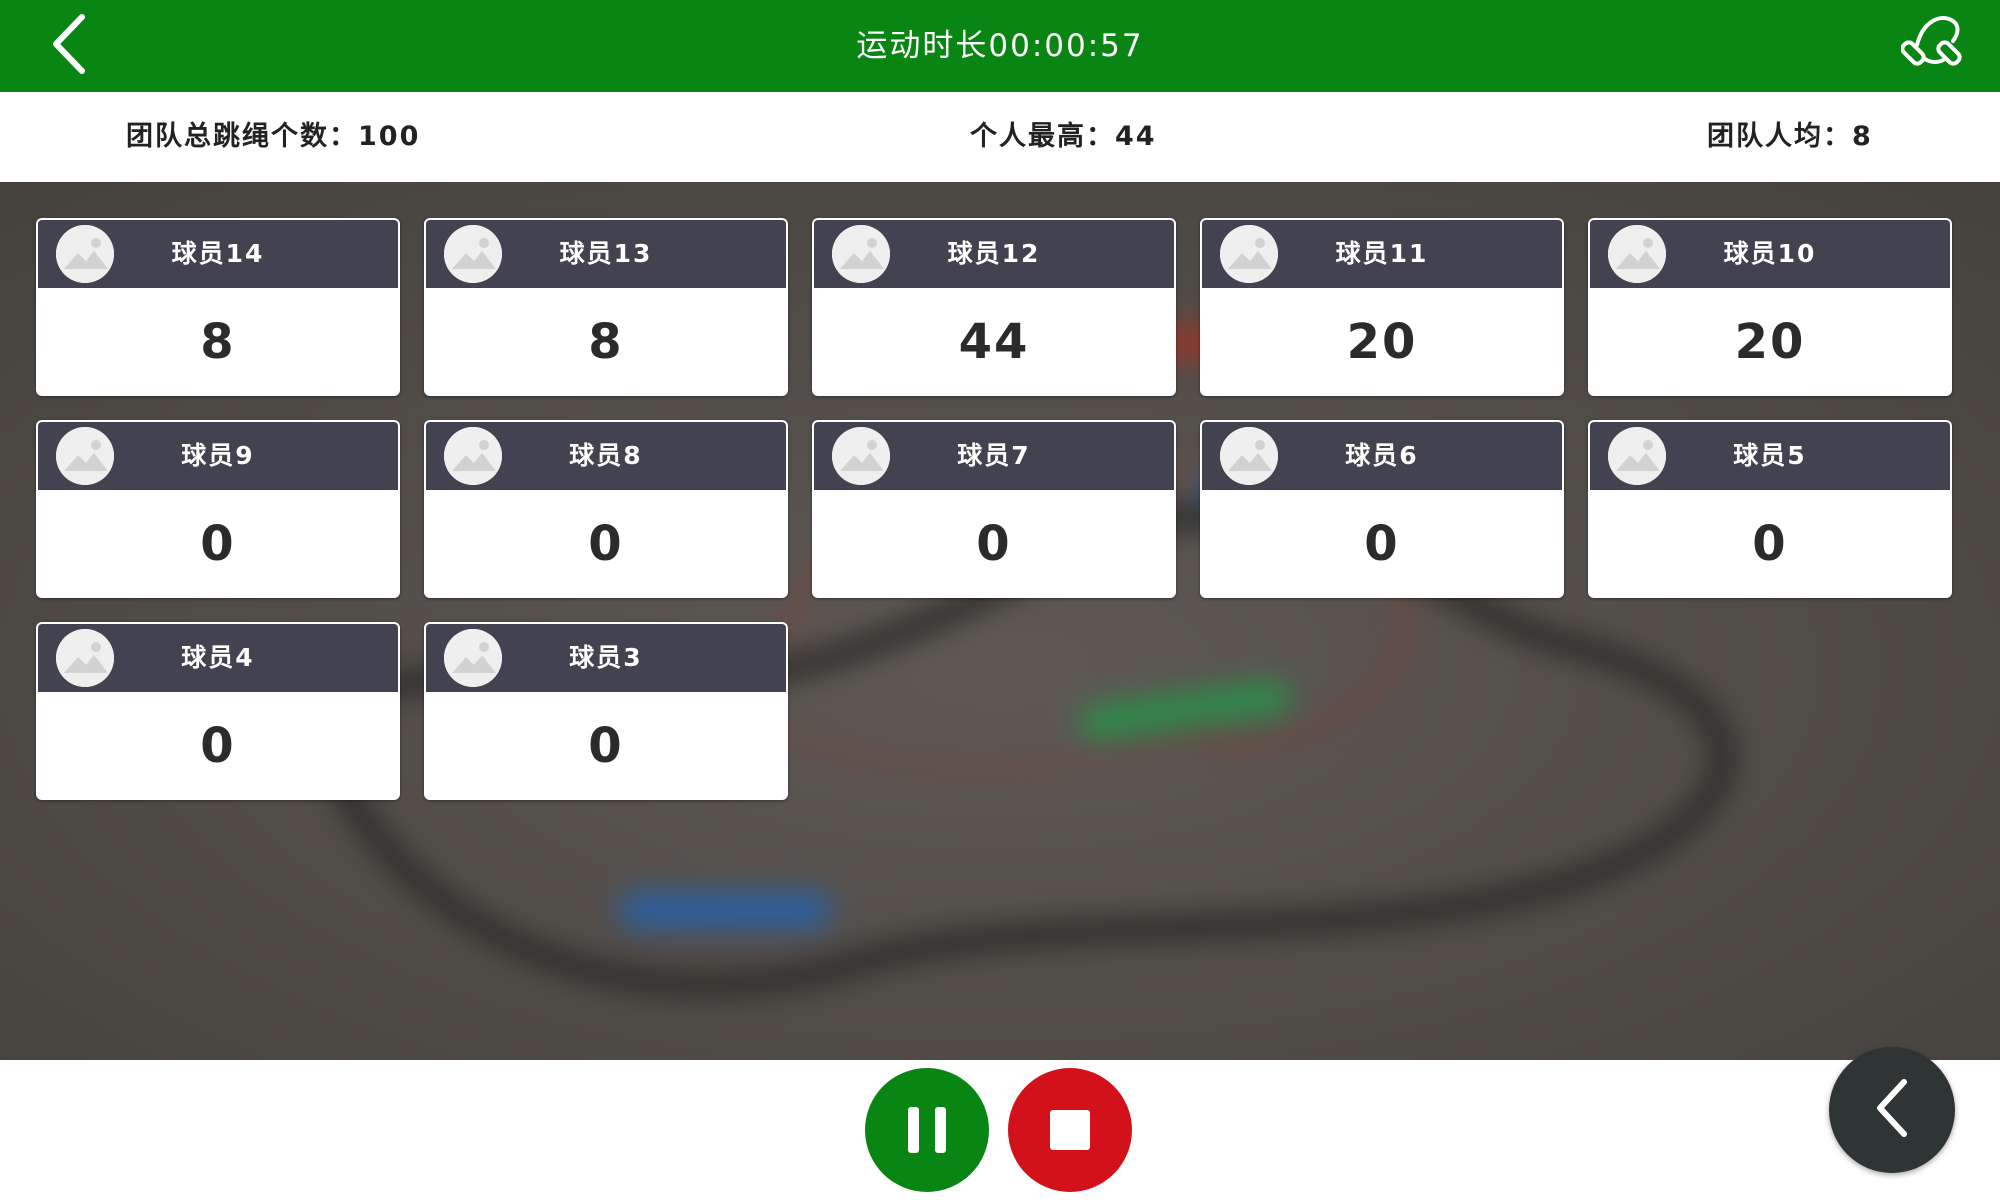 This screenshot has height=1200, width=2000. I want to click on stats-bar: 团队总跳绳个数：100 个人最高：44 团队人均：8, so click(1000, 137).